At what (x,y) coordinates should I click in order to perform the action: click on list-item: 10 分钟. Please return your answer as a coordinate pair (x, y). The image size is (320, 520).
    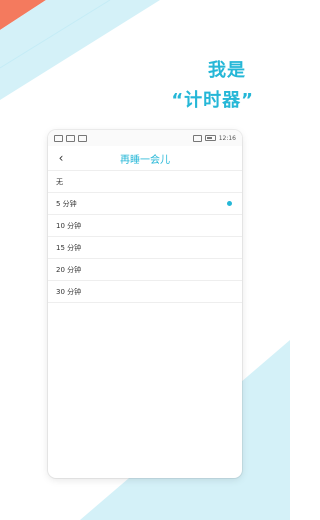
    Looking at the image, I should click on (145, 226).